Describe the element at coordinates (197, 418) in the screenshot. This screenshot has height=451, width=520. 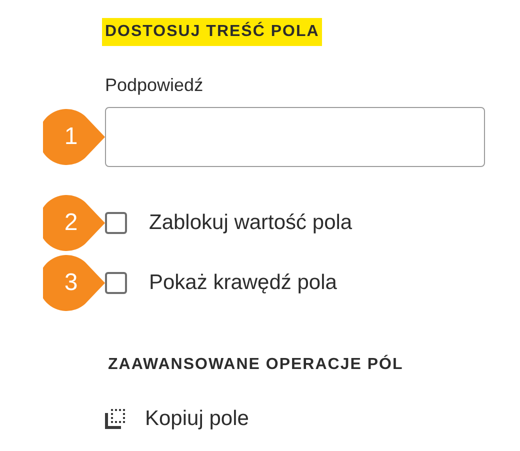
I see `copy-field-action: Kopiuj pole` at that location.